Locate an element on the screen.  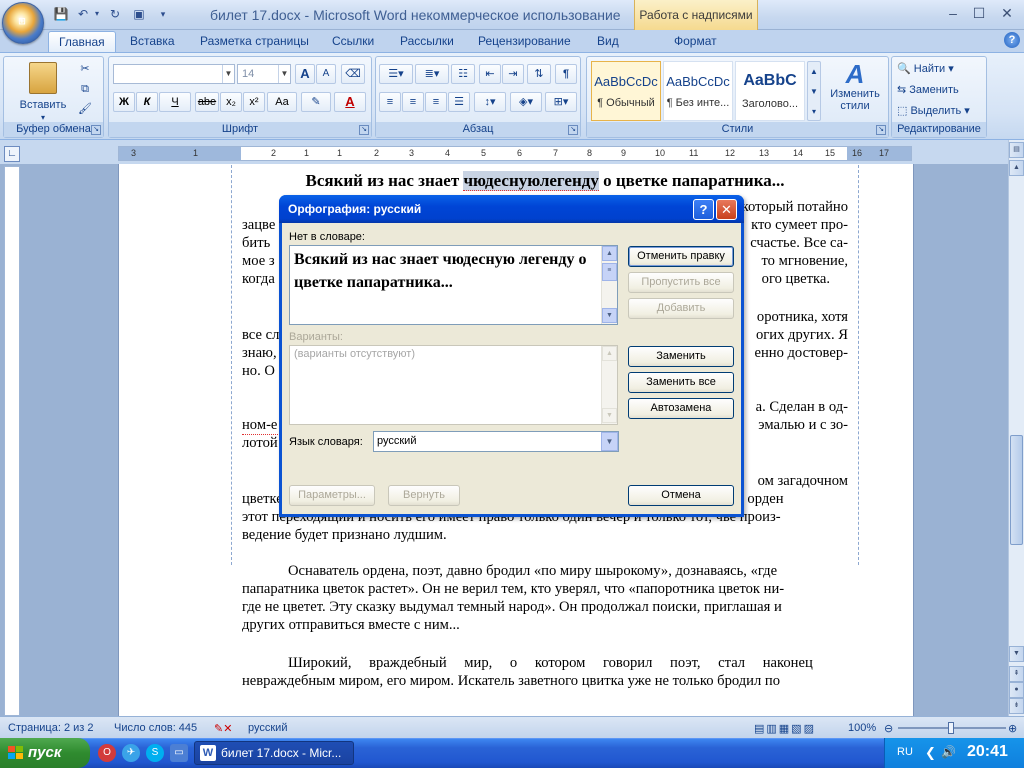
replace-button: ⇆ Заменить is located at coordinates (940, 90).